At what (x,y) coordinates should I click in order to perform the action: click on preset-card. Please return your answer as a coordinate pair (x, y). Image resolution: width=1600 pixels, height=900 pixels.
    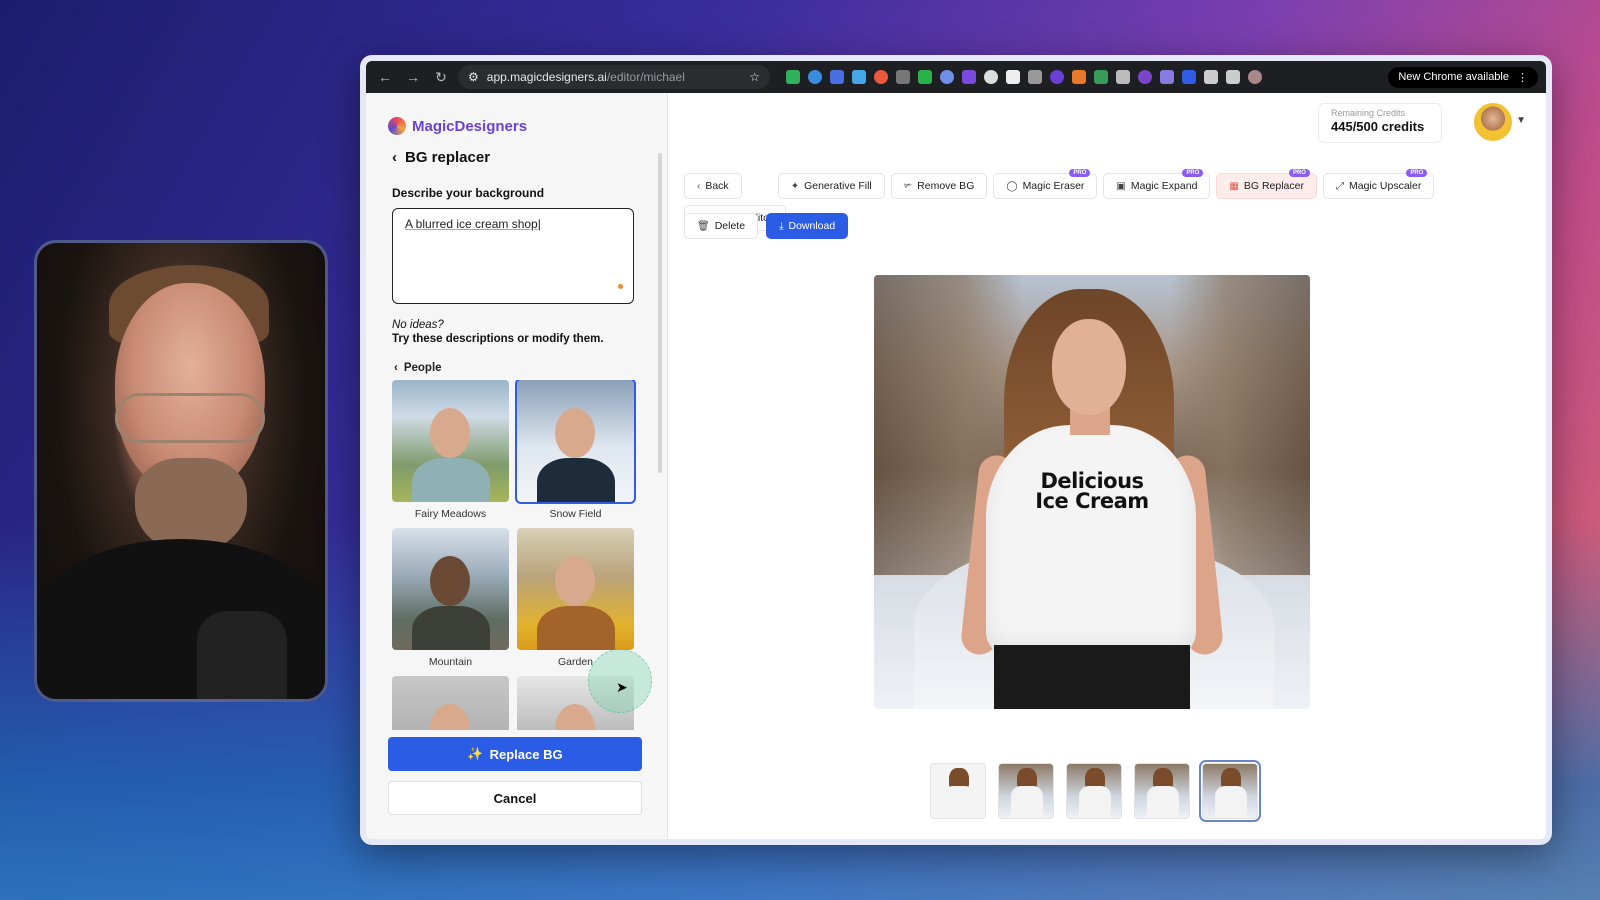
    Looking at the image, I should click on (450, 703).